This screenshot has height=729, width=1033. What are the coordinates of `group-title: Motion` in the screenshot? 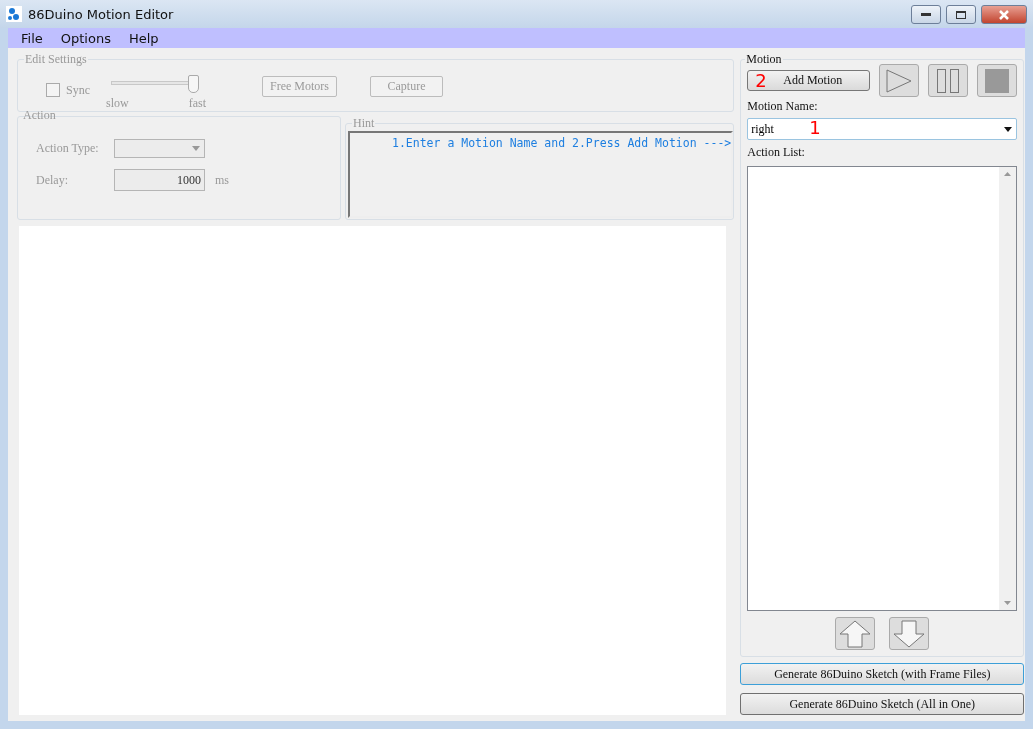 It's located at (764, 59).